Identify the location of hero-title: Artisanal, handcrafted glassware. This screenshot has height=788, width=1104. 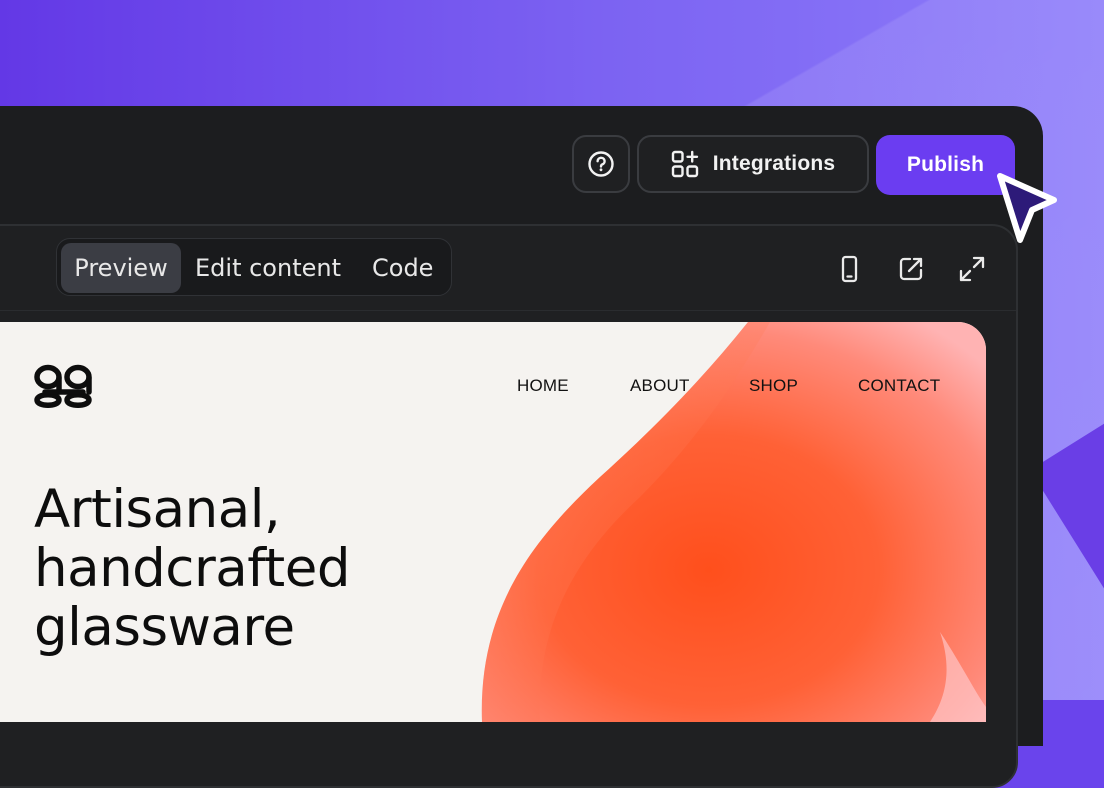
(192, 568).